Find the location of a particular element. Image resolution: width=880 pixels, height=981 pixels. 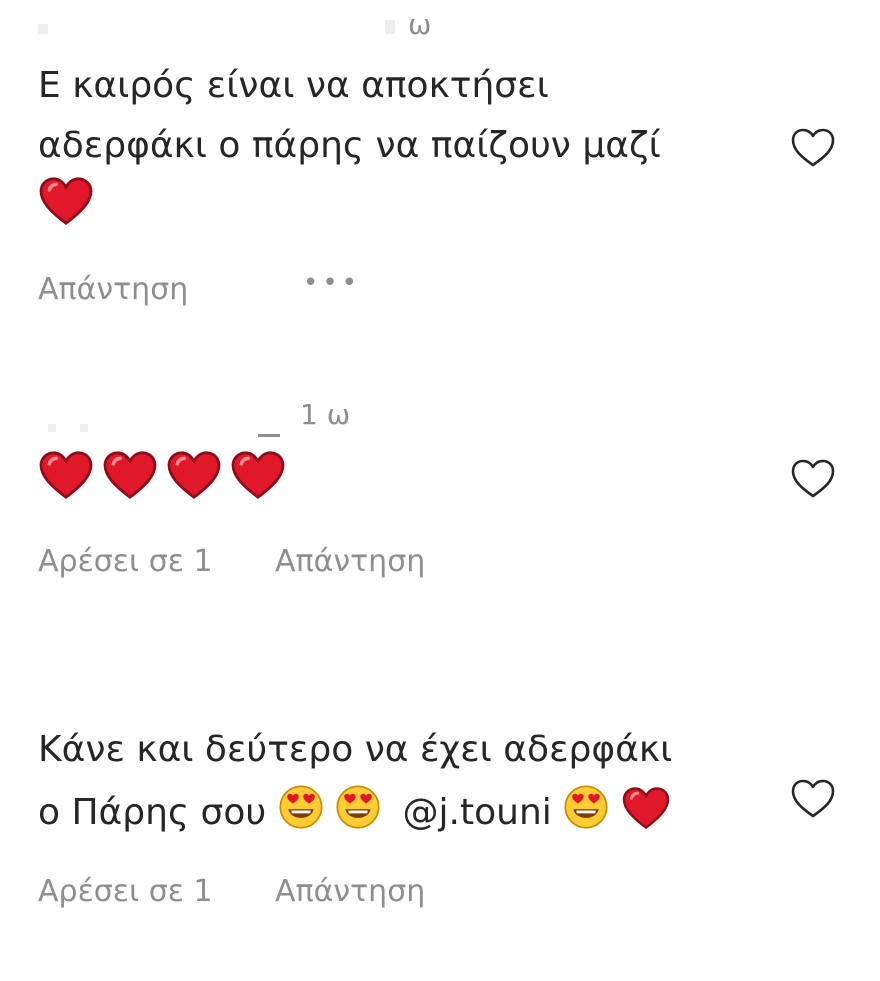

comment-text-line-2: ο Πάρης σου @j.touni is located at coordinates (354, 810).